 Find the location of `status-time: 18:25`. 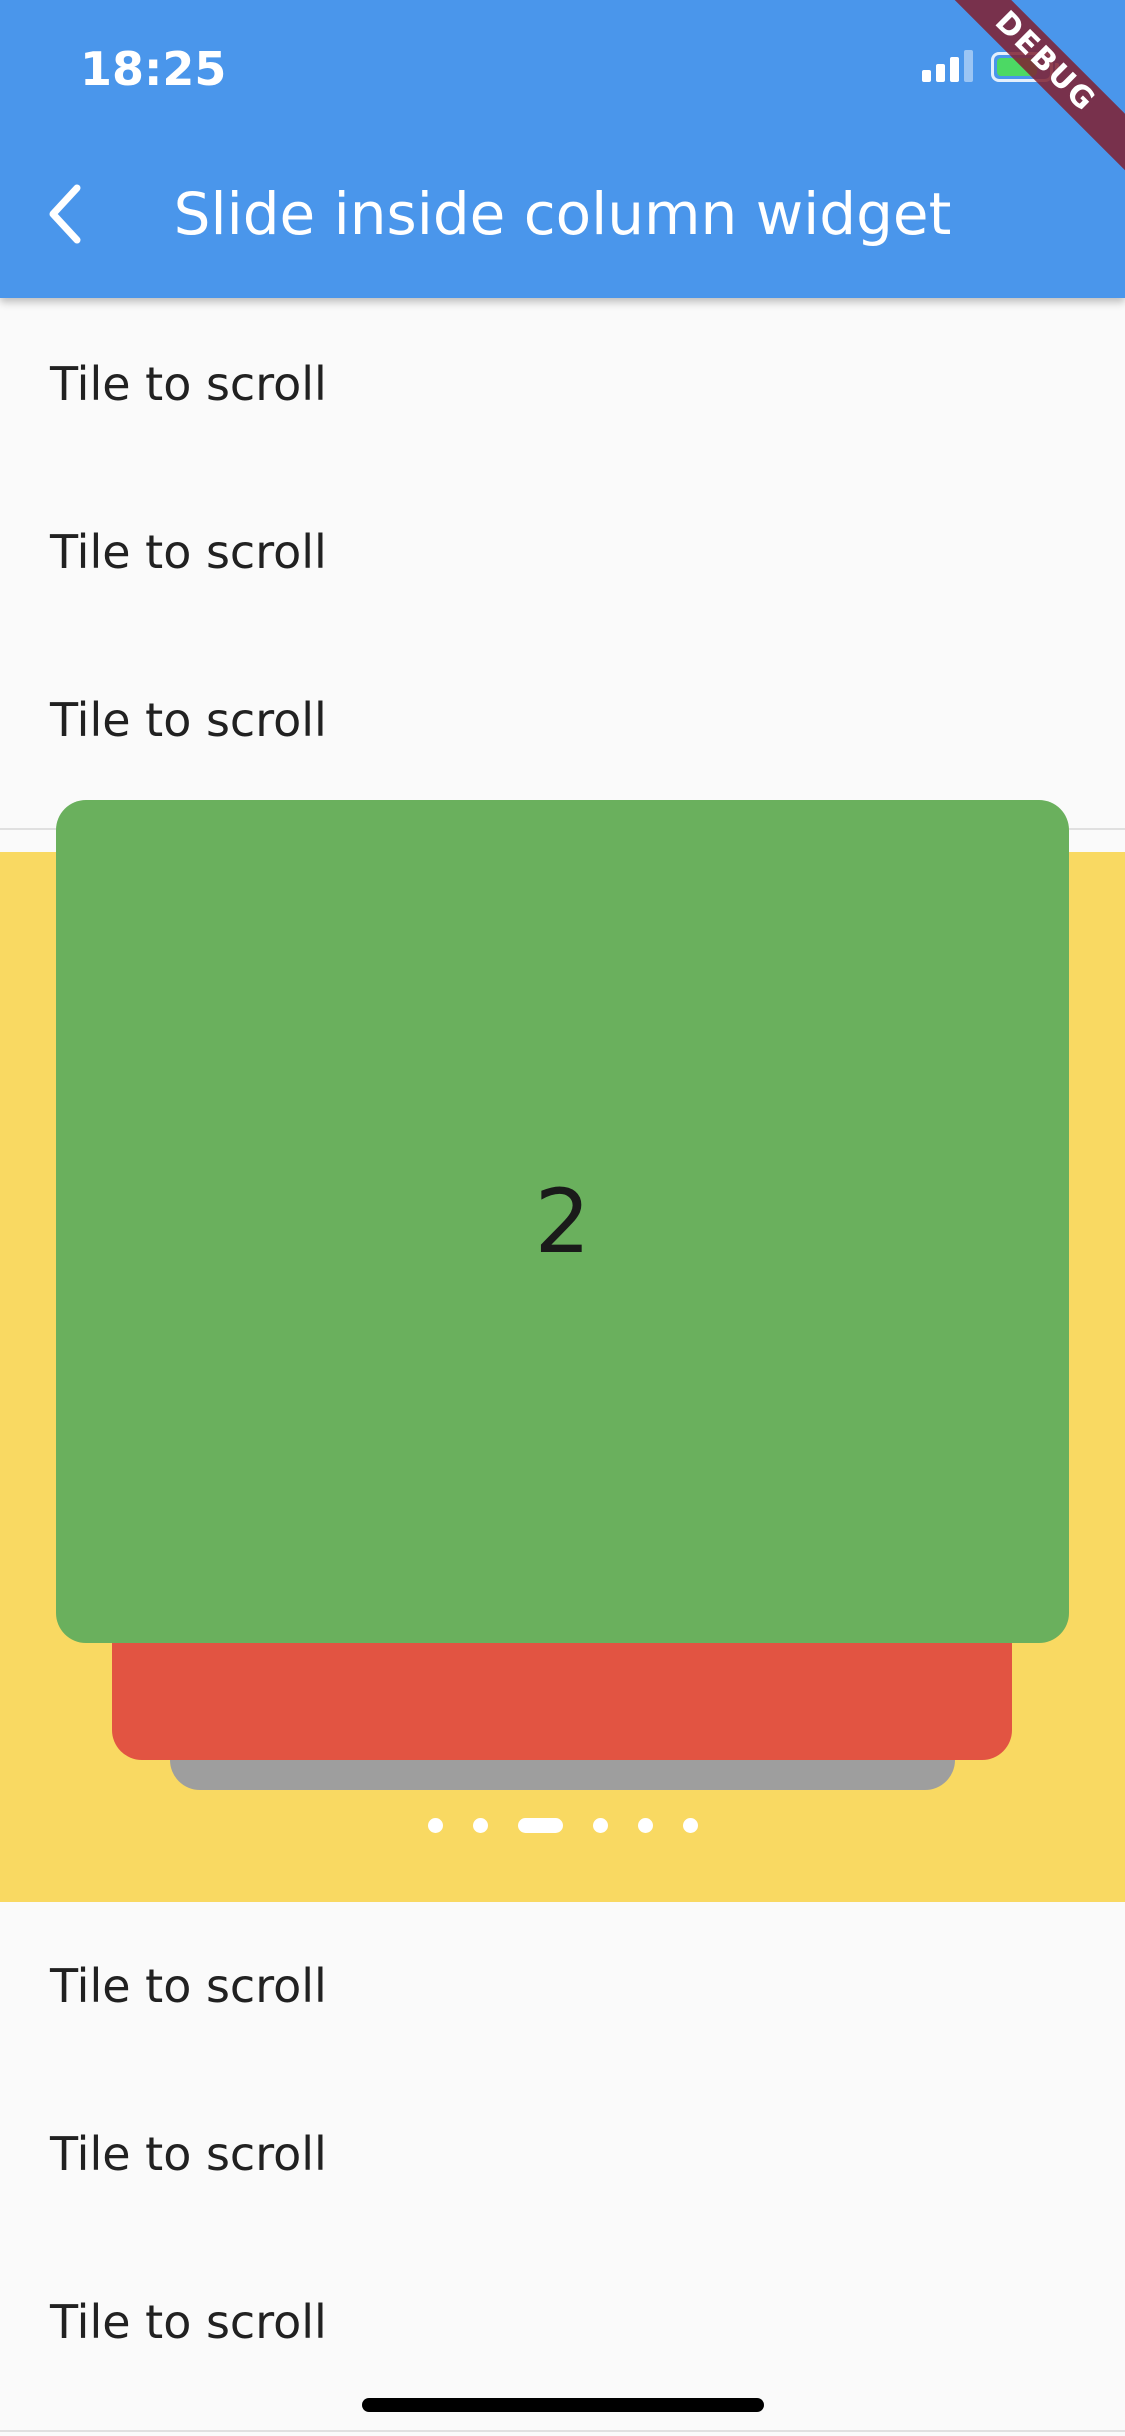

status-time: 18:25 is located at coordinates (153, 69).